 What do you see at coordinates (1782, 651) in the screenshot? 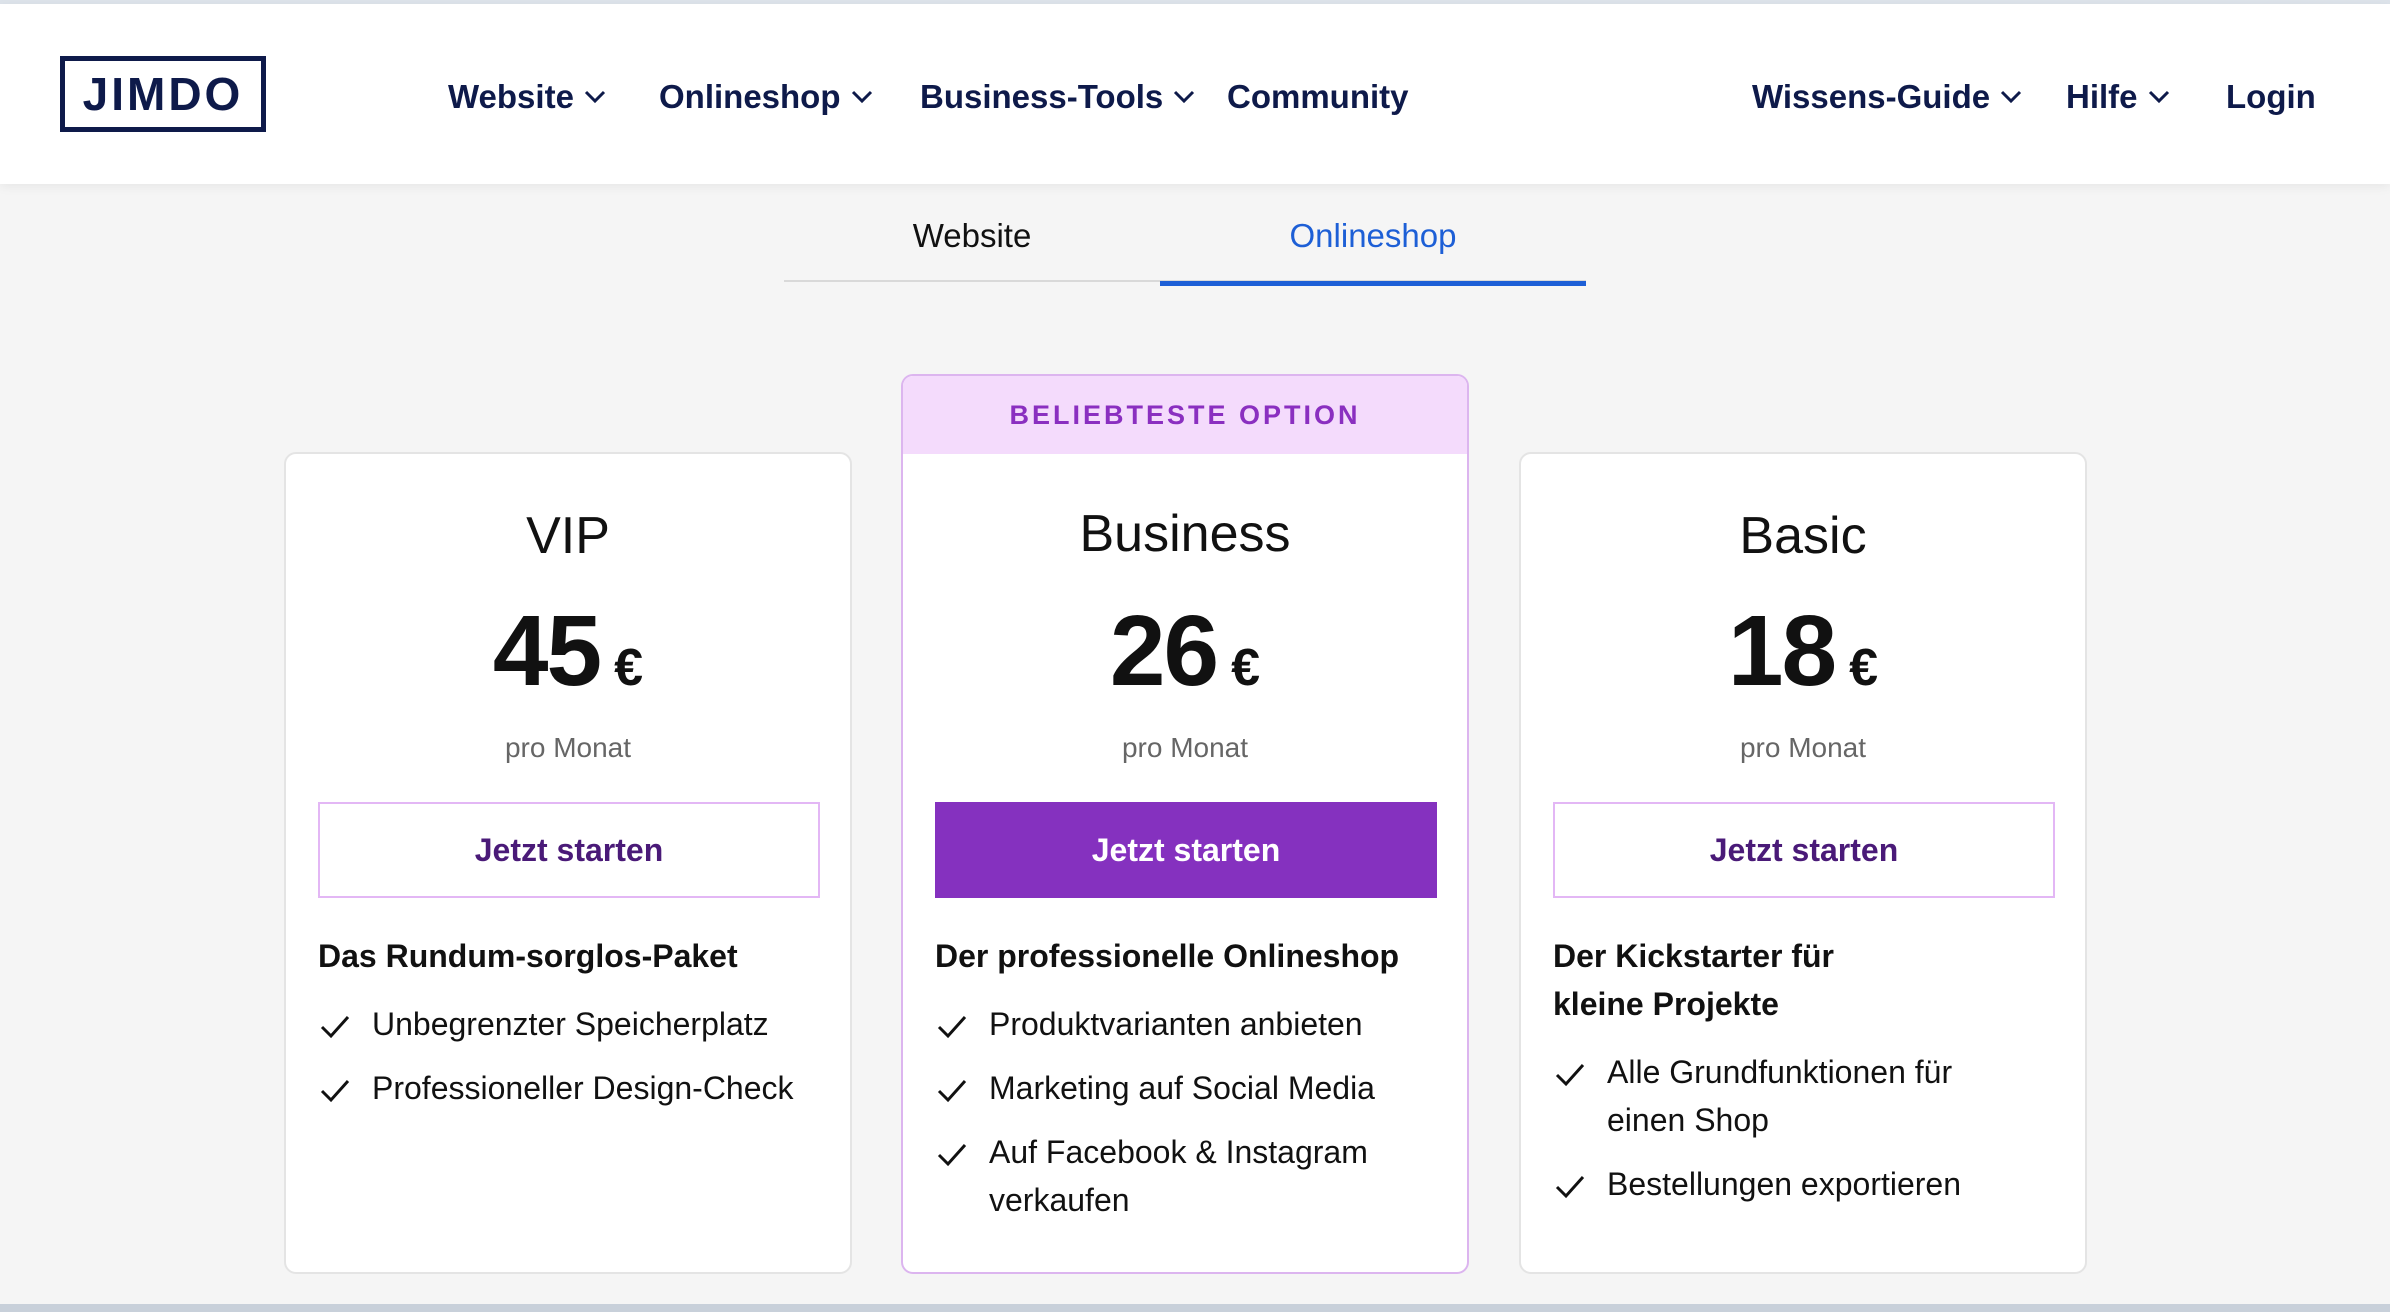
I see `price-amount: 18` at bounding box center [1782, 651].